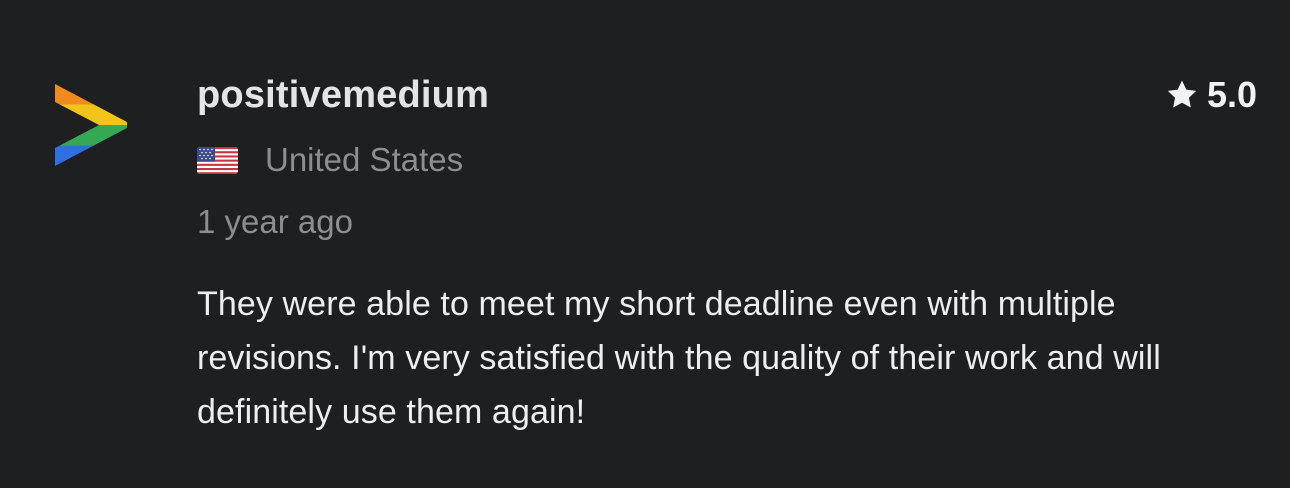  I want to click on reviewer-country: United States, so click(330, 160).